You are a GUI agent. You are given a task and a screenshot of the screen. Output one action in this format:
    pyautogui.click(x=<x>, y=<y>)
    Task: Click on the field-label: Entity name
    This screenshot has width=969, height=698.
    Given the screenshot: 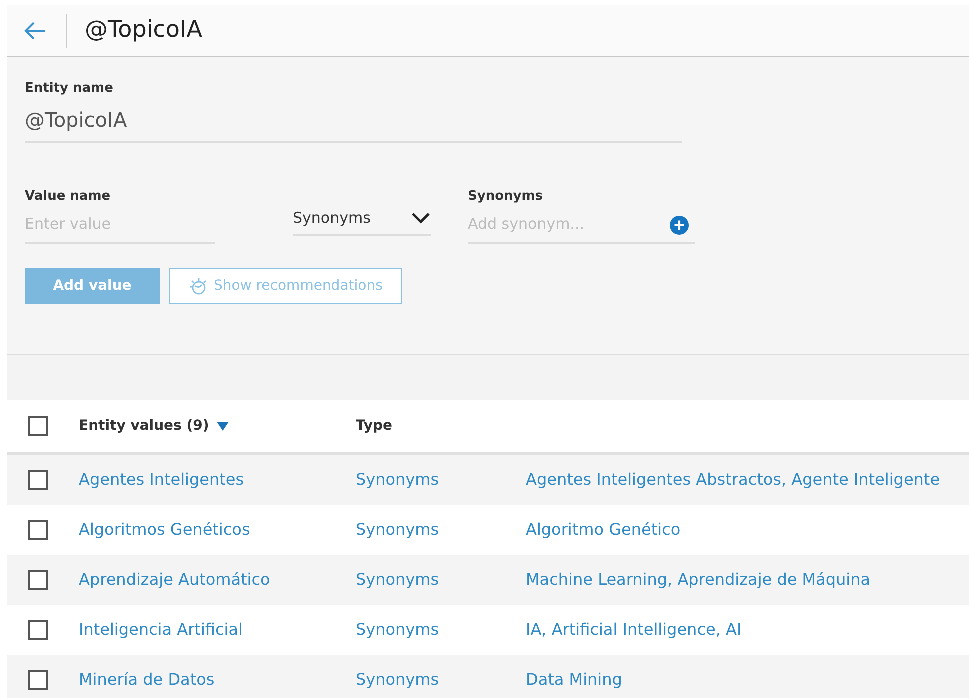 What is the action you would take?
    pyautogui.click(x=69, y=89)
    